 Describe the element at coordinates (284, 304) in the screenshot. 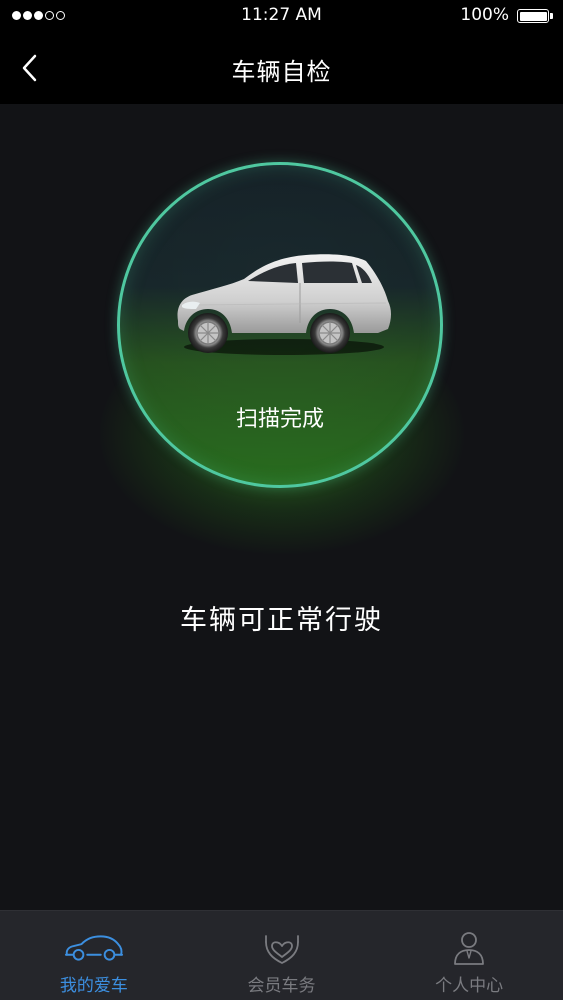

I see `car-image` at that location.